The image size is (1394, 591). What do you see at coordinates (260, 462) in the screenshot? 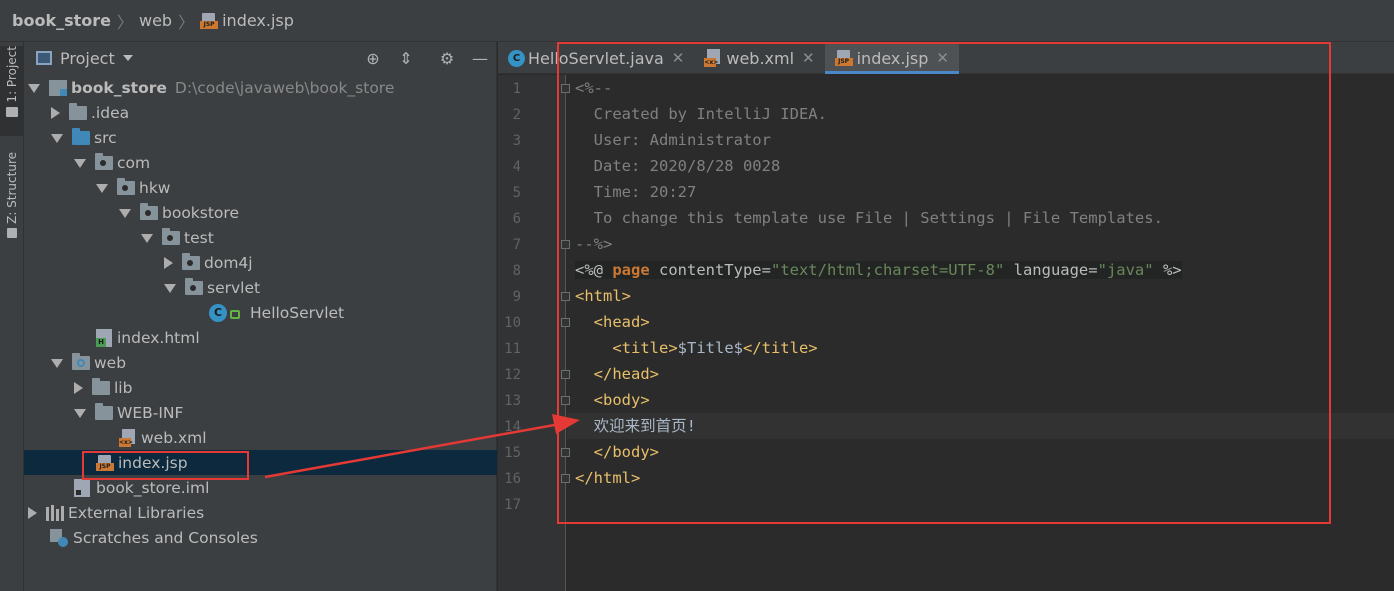
I see `tree-item-index-jsp: JSP index.jsp` at bounding box center [260, 462].